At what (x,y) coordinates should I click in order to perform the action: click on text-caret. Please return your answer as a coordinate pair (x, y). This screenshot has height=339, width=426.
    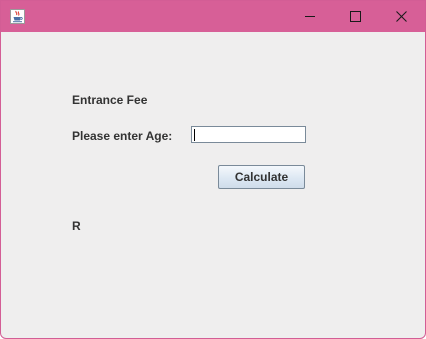
    Looking at the image, I should click on (194, 135).